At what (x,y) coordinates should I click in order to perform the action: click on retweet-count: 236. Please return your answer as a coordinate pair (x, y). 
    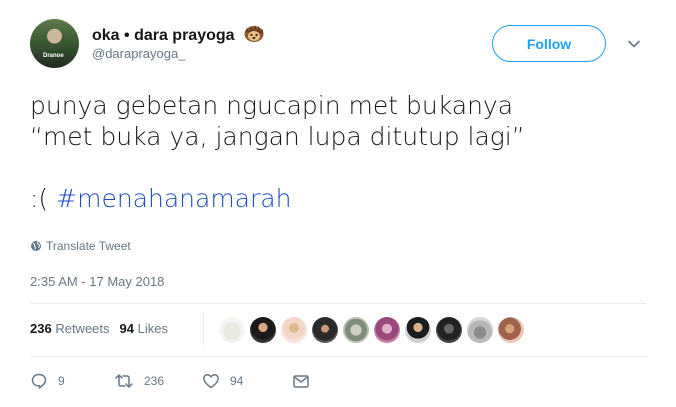
    Looking at the image, I should click on (154, 381).